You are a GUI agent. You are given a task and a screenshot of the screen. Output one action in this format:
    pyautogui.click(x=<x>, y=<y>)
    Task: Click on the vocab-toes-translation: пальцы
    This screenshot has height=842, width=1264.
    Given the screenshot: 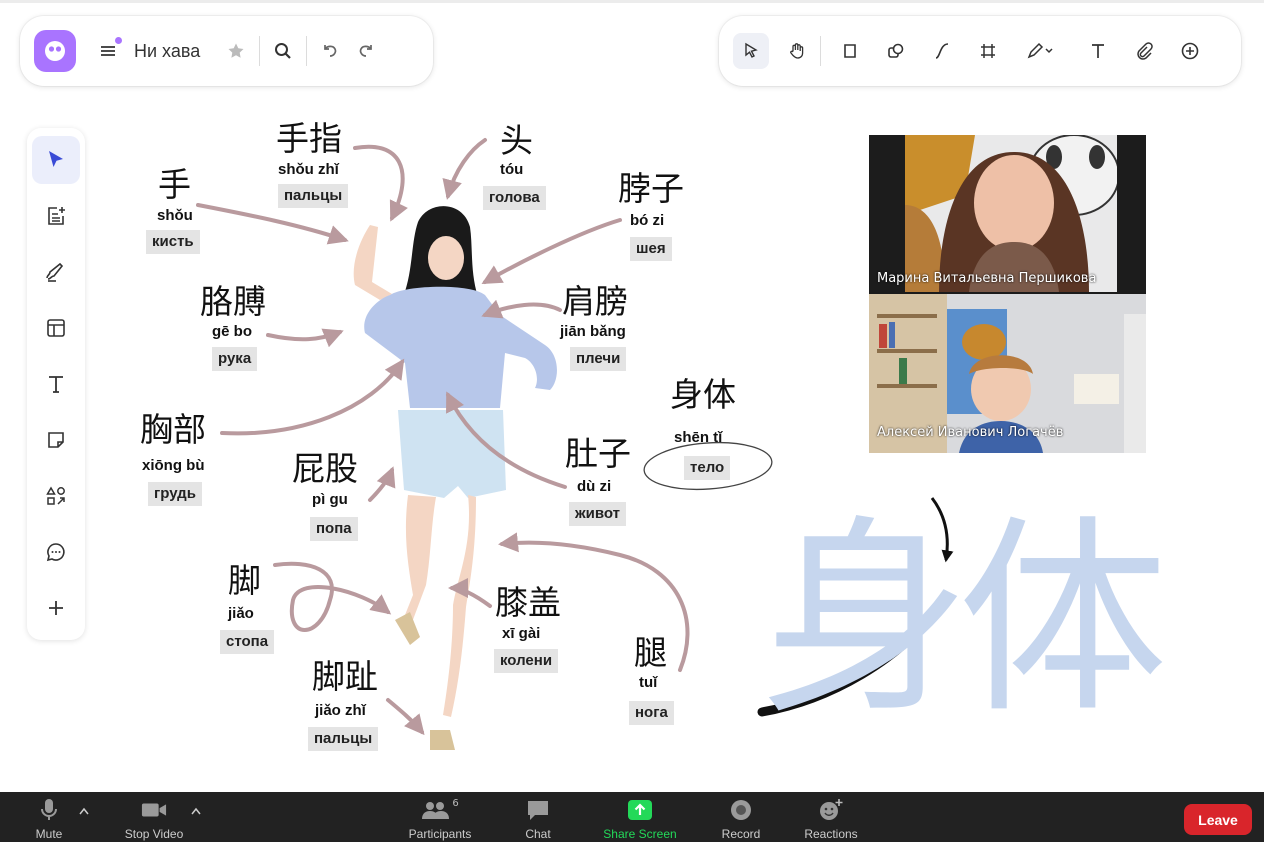 What is the action you would take?
    pyautogui.click(x=343, y=739)
    